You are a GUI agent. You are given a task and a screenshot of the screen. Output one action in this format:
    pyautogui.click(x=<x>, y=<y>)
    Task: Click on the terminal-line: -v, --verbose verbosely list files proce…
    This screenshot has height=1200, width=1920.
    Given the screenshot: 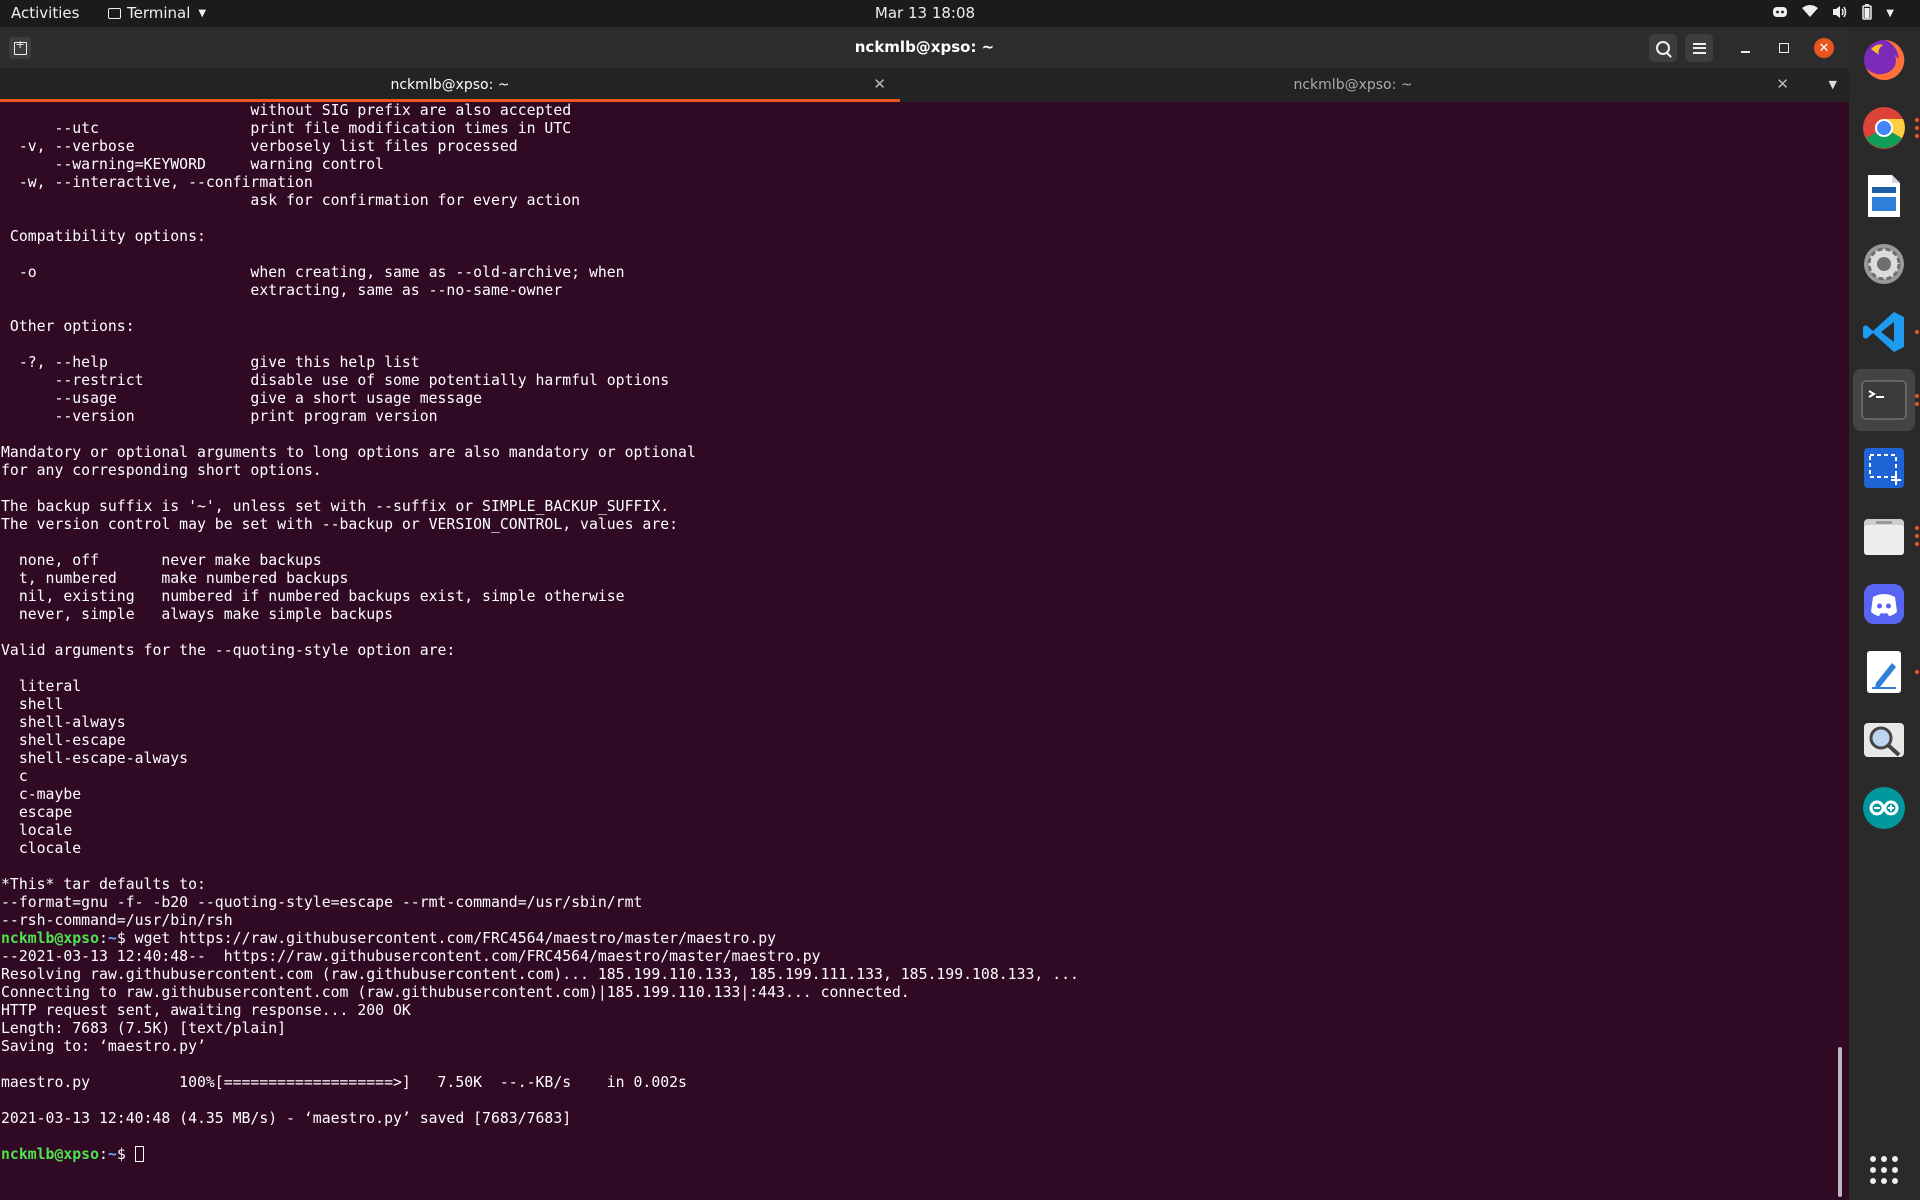 What is the action you would take?
    pyautogui.click(x=259, y=146)
    